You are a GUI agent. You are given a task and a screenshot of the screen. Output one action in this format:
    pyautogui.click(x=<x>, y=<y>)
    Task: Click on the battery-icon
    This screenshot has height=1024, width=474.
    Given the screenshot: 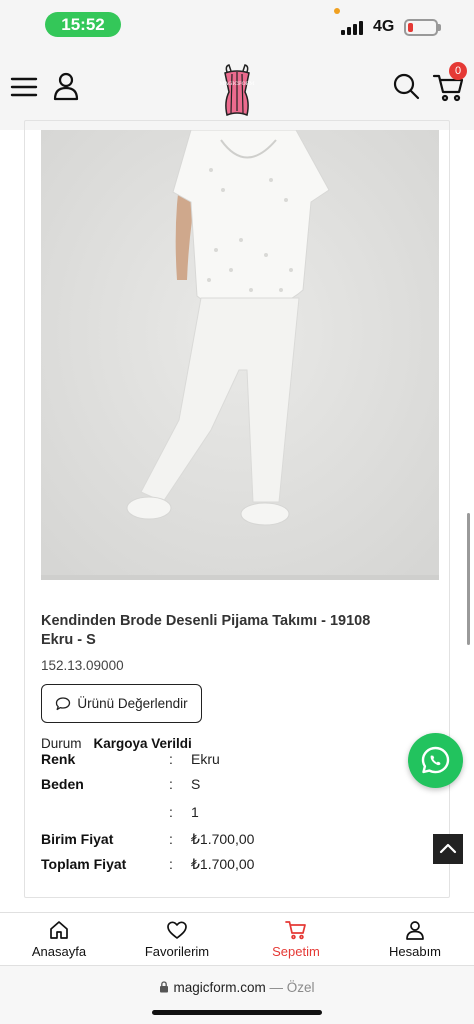 What is the action you would take?
    pyautogui.click(x=421, y=27)
    